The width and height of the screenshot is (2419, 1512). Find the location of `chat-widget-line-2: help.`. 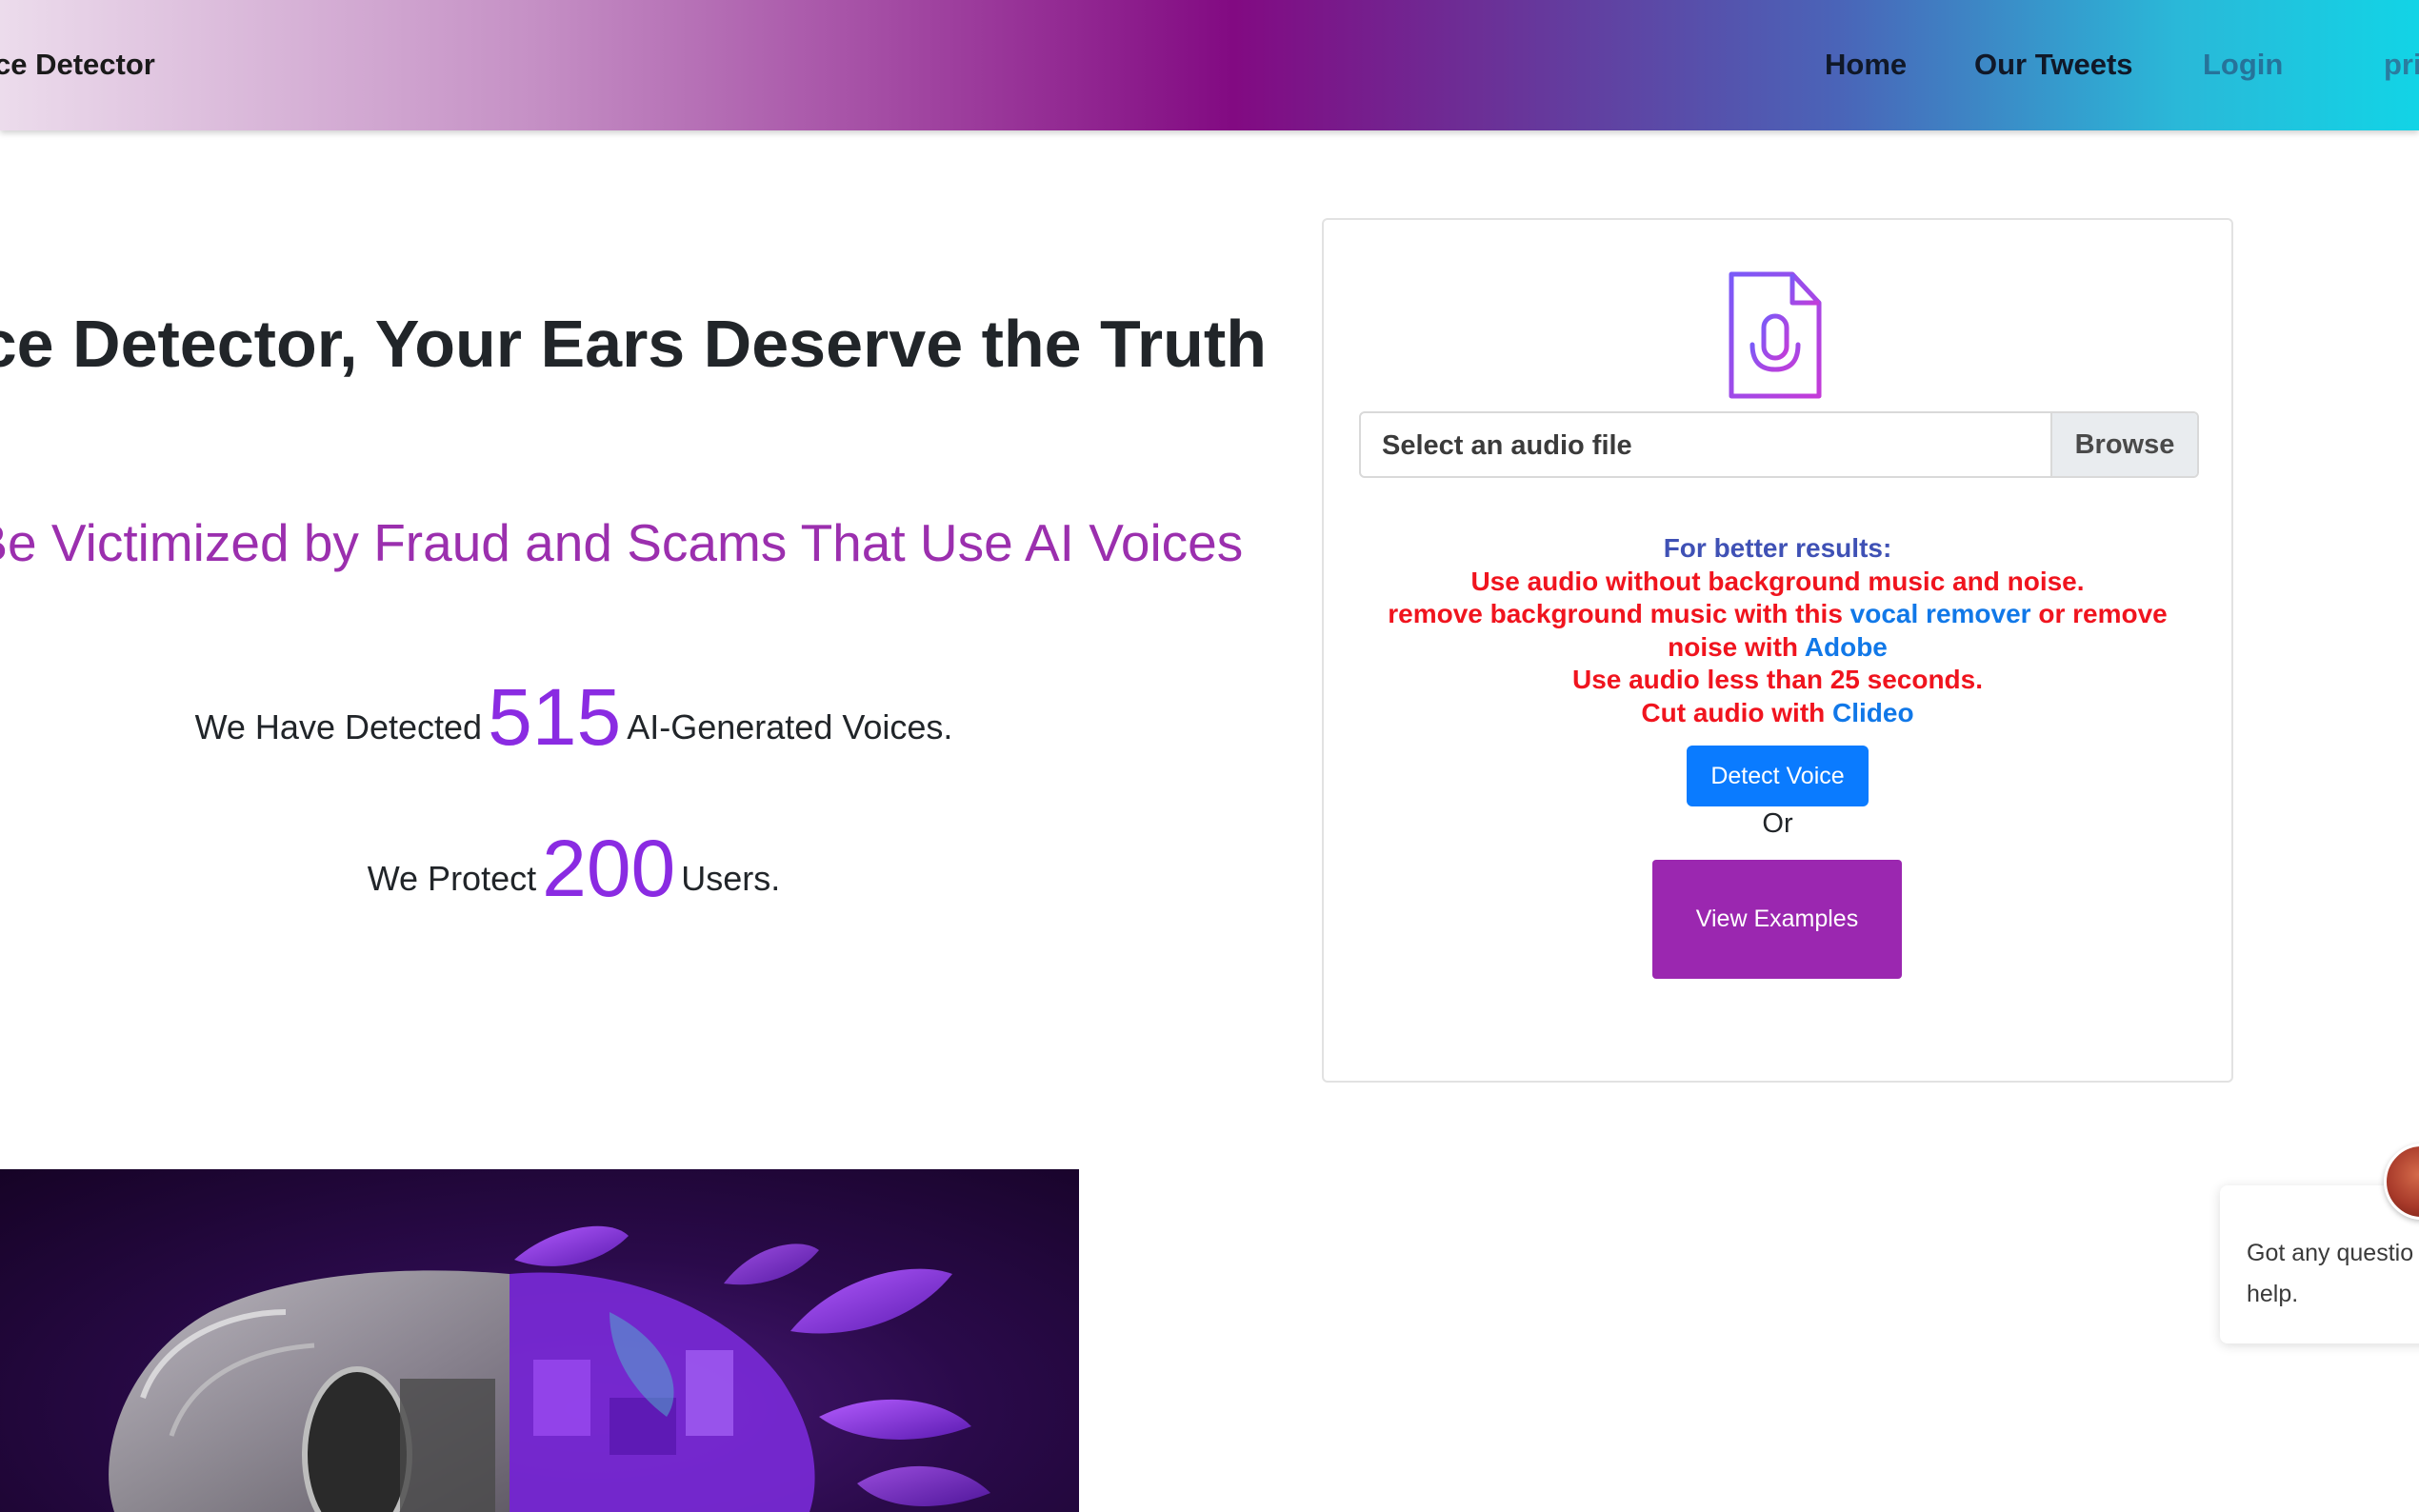

chat-widget-line-2: help. is located at coordinates (2273, 1294).